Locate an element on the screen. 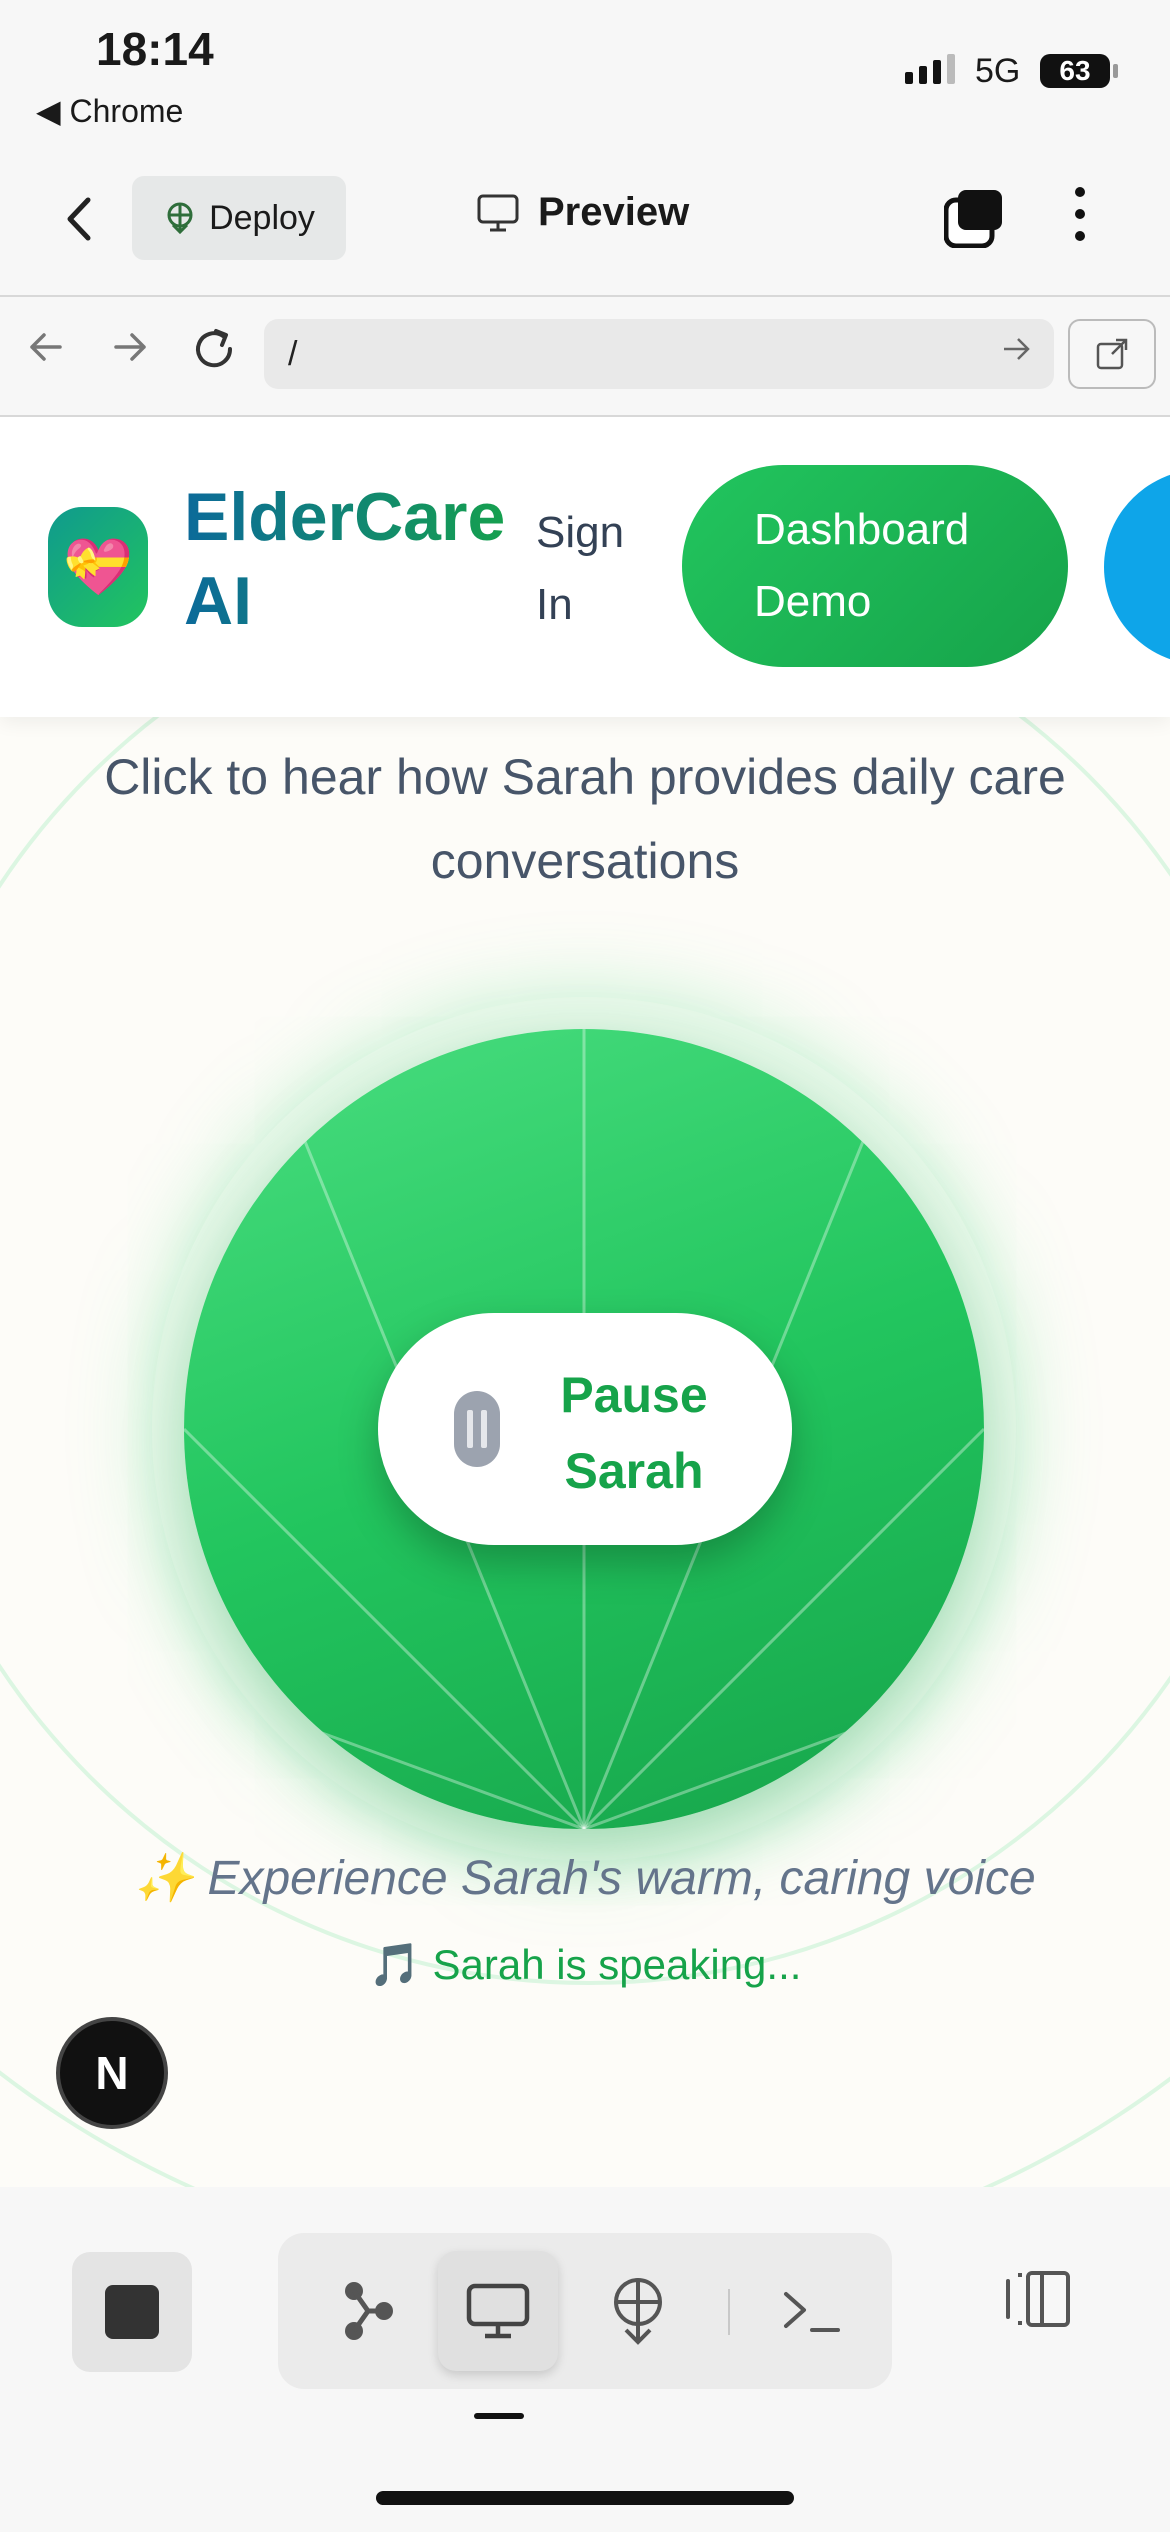  nextjs-dev-badge: N is located at coordinates (112, 2073).